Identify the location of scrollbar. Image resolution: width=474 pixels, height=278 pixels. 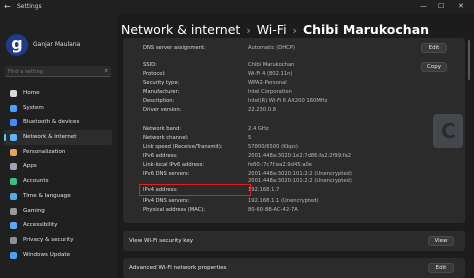
(469, 60).